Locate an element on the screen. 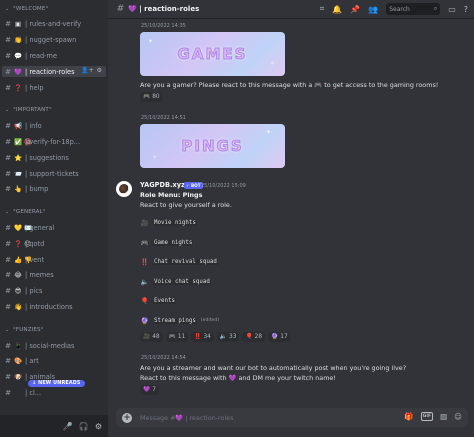 The image size is (474, 437). pings-banner-image: ✧ ✦ PINGS is located at coordinates (212, 146).